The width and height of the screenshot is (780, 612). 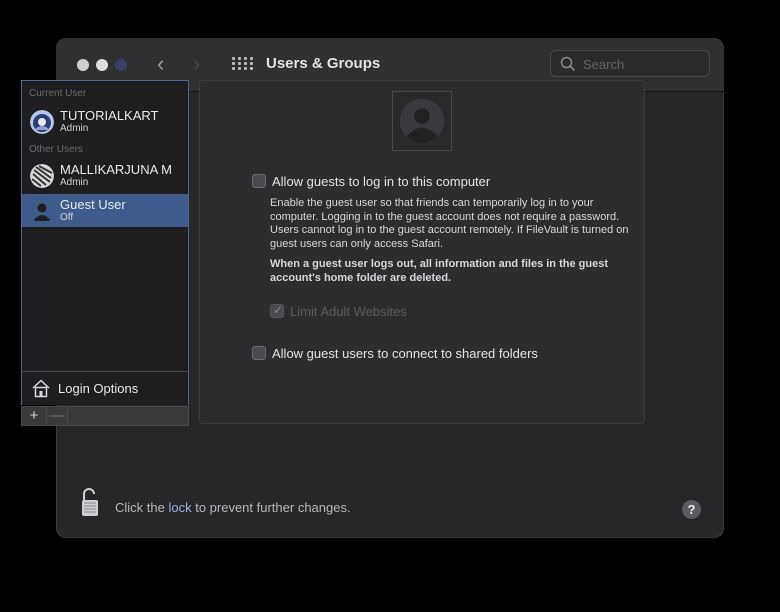 I want to click on login-options-button: Login Options, so click(x=105, y=388).